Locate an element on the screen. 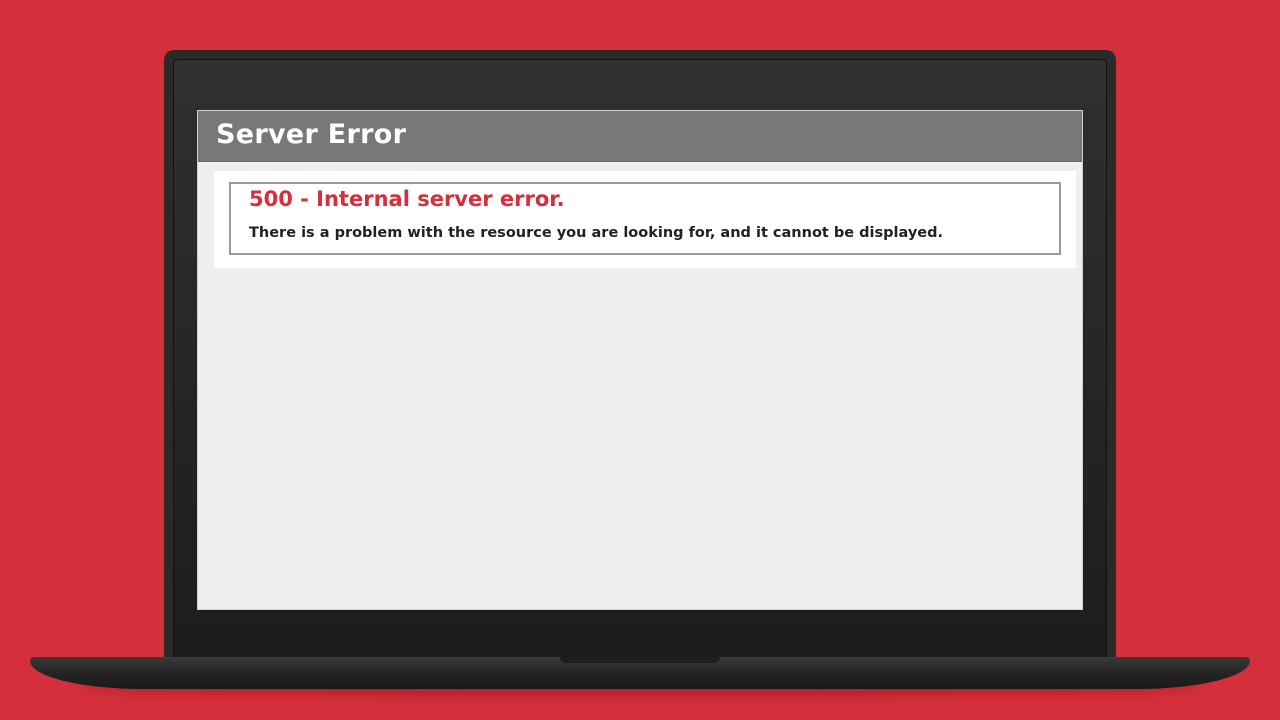  error-heading: 500 - Internal server error. is located at coordinates (407, 199).